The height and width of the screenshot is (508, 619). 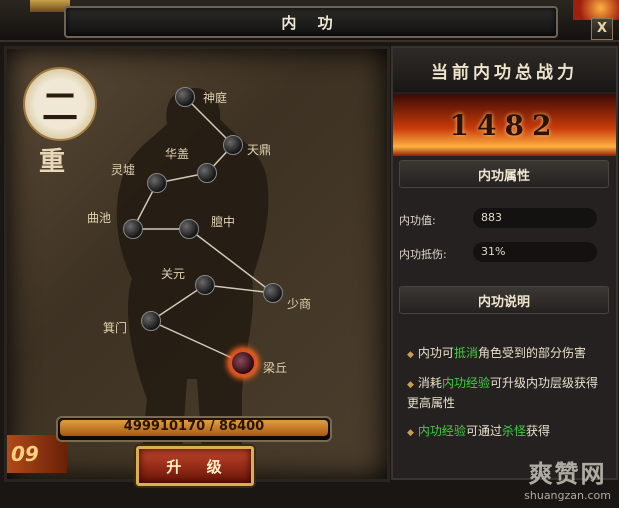 What do you see at coordinates (535, 252) in the screenshot?
I see `attr-value-reduction: 31%` at bounding box center [535, 252].